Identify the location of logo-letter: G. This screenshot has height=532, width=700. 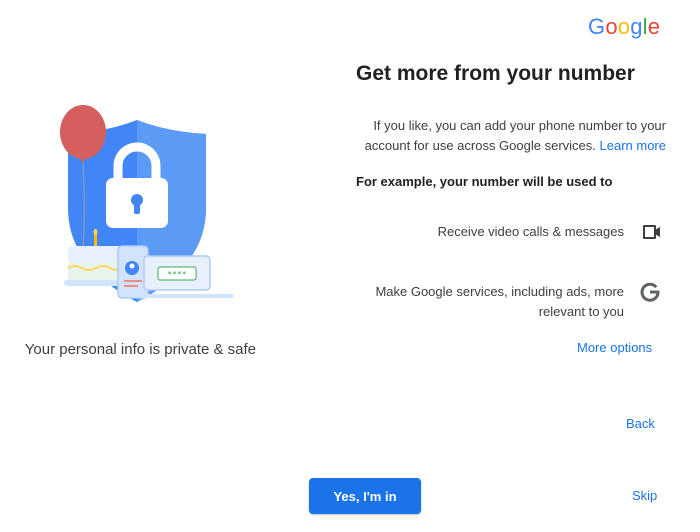
(597, 26).